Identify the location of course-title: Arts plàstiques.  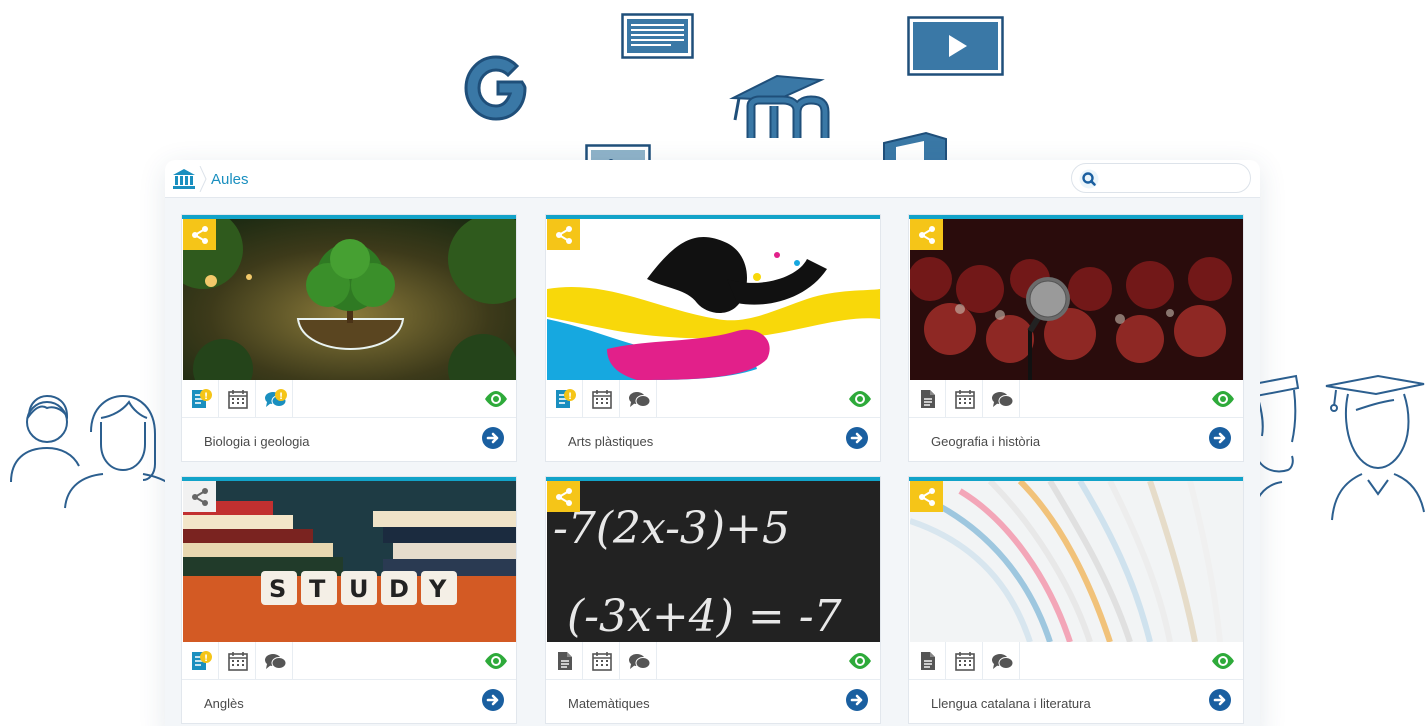
(610, 441).